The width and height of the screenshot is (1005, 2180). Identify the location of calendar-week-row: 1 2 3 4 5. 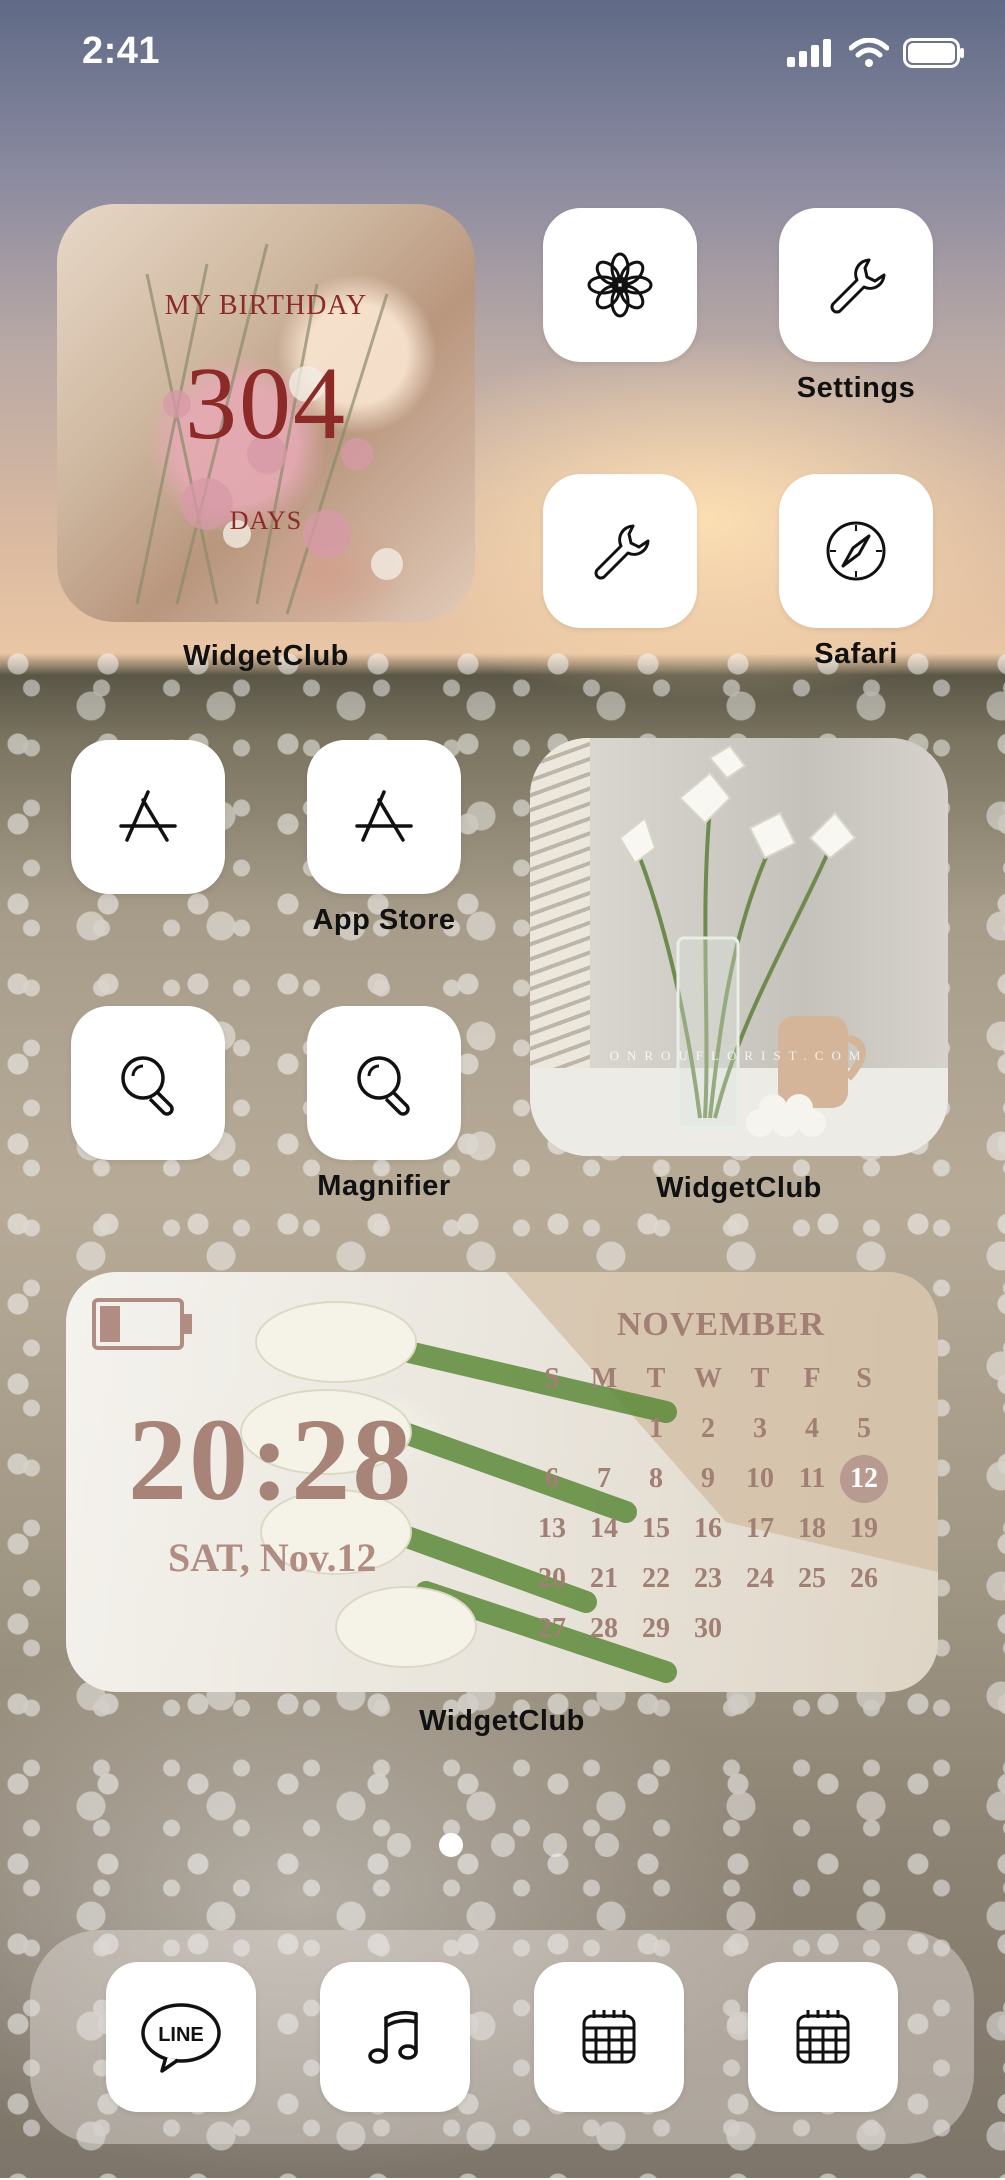
(721, 1429).